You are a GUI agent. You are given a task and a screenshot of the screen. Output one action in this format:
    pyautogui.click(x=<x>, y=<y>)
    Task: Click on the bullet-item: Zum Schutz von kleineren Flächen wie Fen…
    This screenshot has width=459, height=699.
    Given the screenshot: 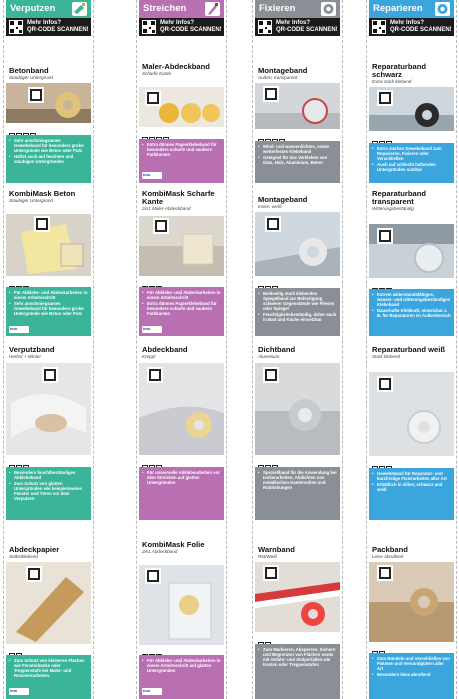 What is the action you would take?
    pyautogui.click(x=48, y=668)
    